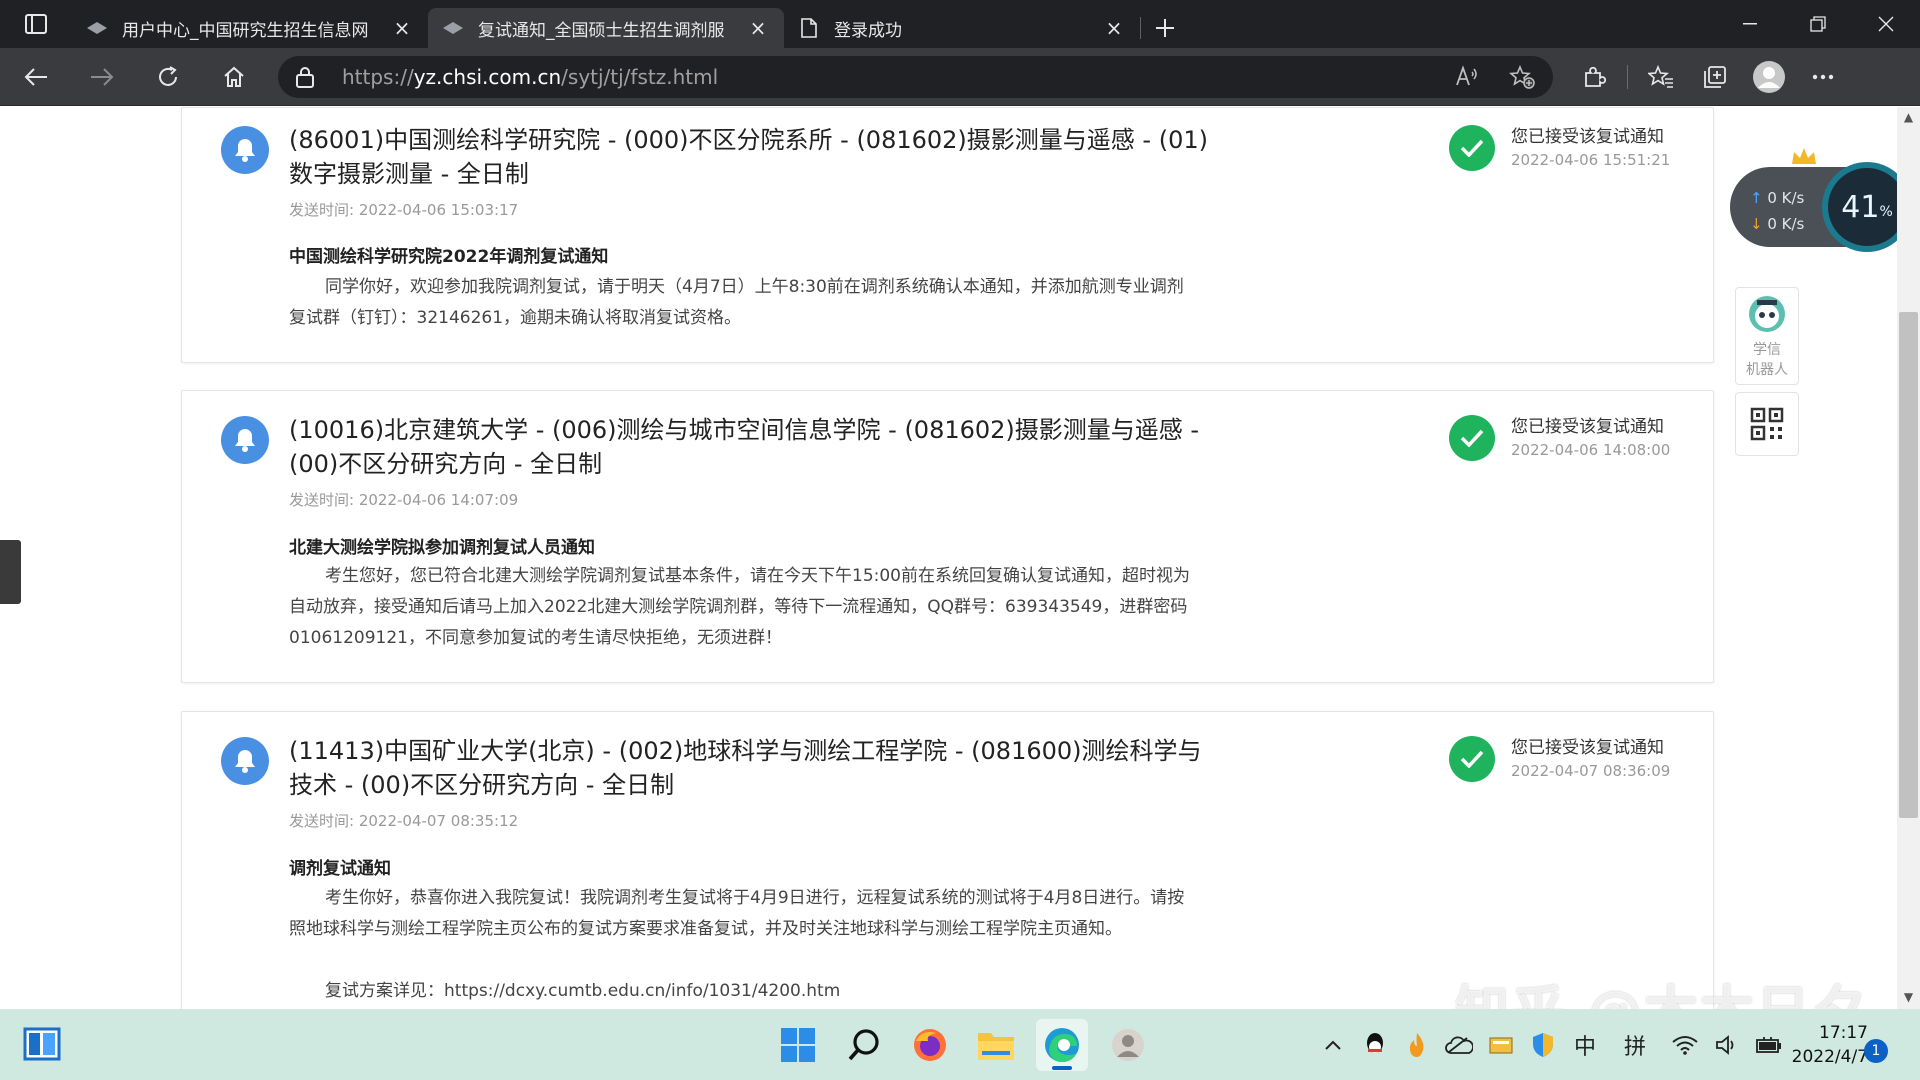  I want to click on window-controls, so click(1818, 24).